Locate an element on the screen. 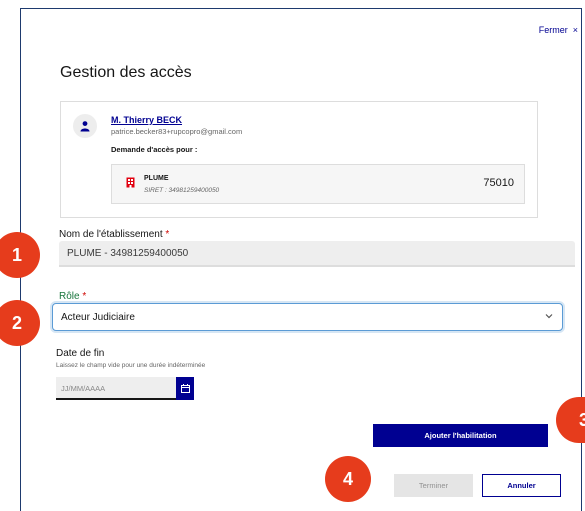 The height and width of the screenshot is (511, 585). role-field-label: Rôle * is located at coordinates (72, 296).